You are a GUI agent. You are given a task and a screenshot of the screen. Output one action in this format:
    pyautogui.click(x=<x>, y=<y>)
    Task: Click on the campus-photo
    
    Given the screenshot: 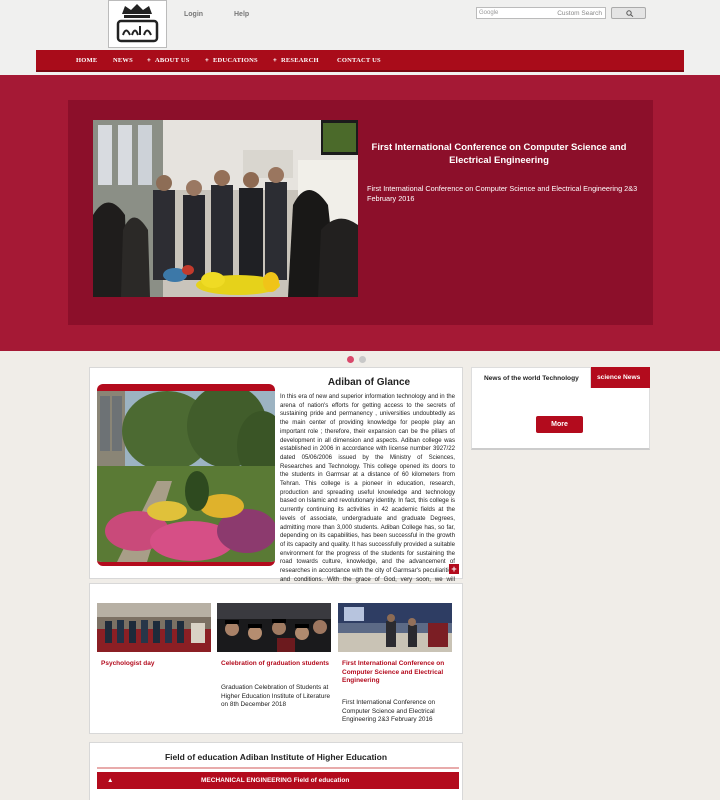 What is the action you would take?
    pyautogui.click(x=186, y=475)
    